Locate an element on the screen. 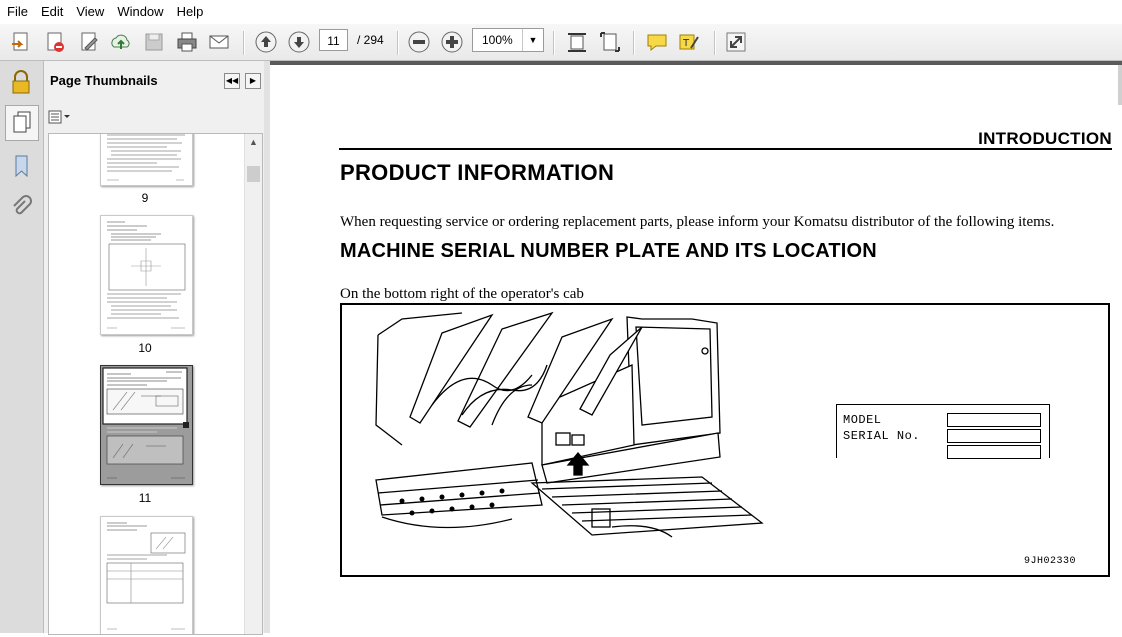 The height and width of the screenshot is (637, 1122). menu-file: File is located at coordinates (17, 12).